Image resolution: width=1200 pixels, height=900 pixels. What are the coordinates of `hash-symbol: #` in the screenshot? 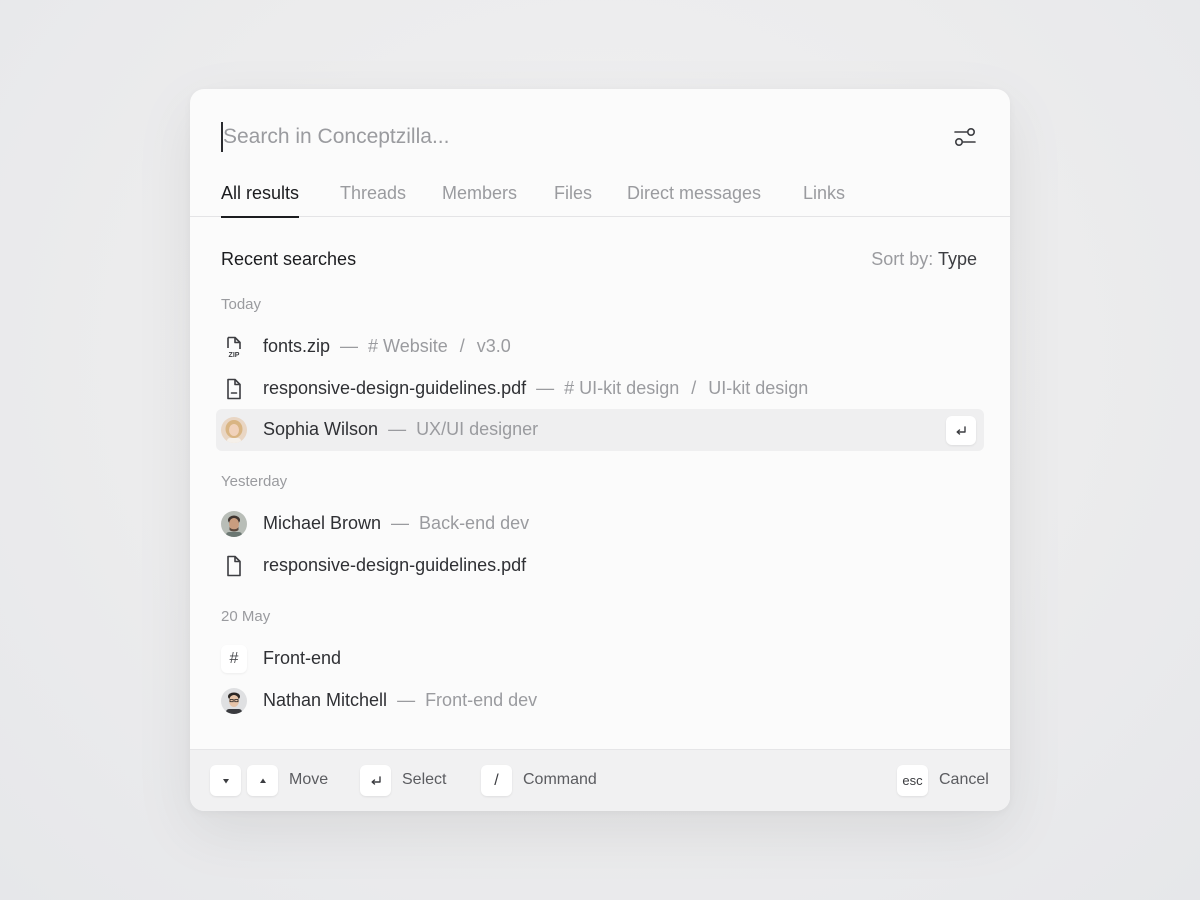 It's located at (234, 659).